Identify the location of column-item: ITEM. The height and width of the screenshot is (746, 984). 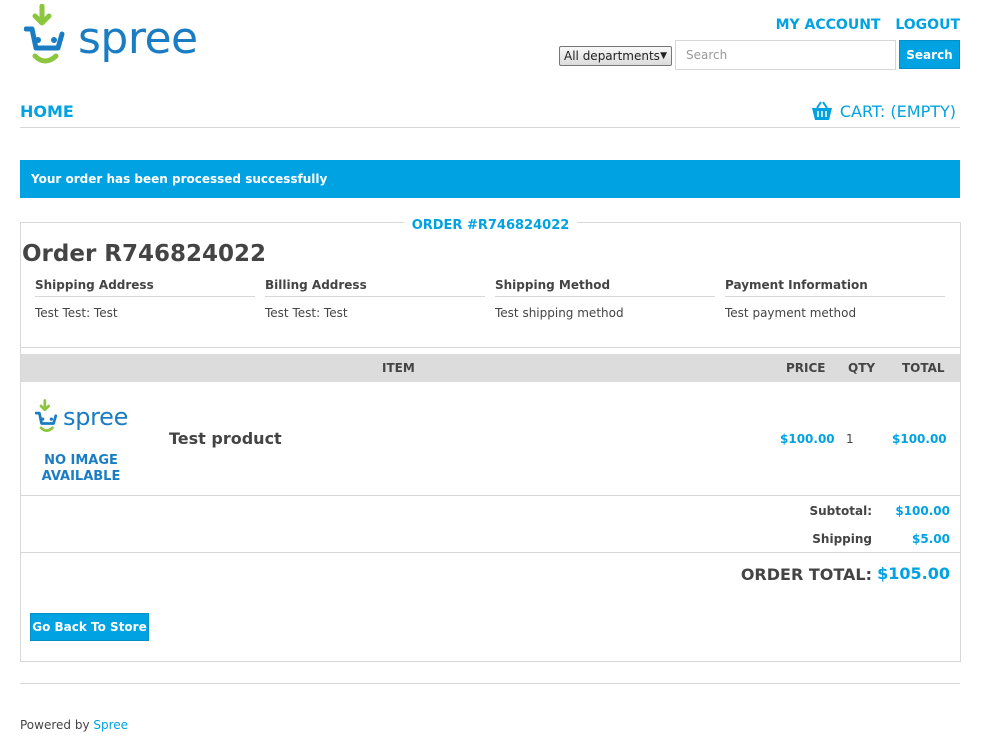
(398, 368).